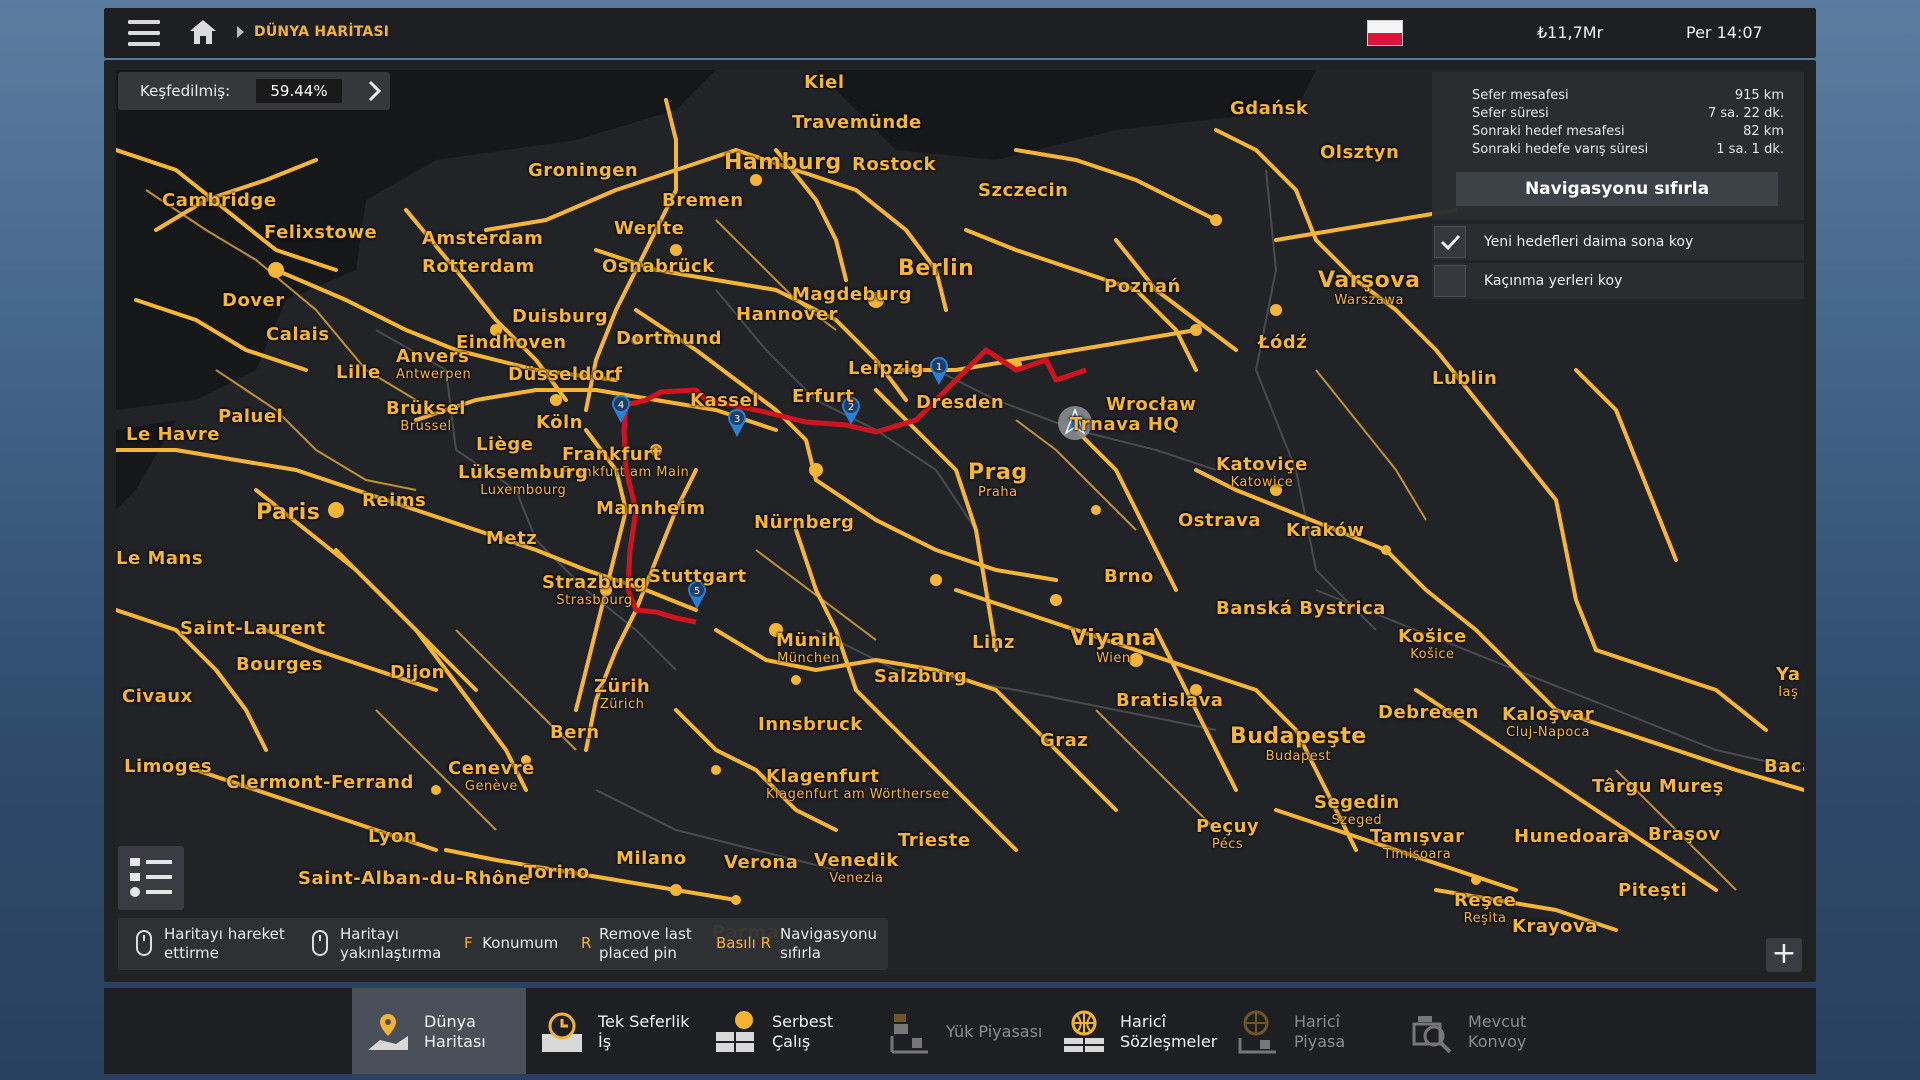  What do you see at coordinates (144, 33) in the screenshot?
I see `menu-icon` at bounding box center [144, 33].